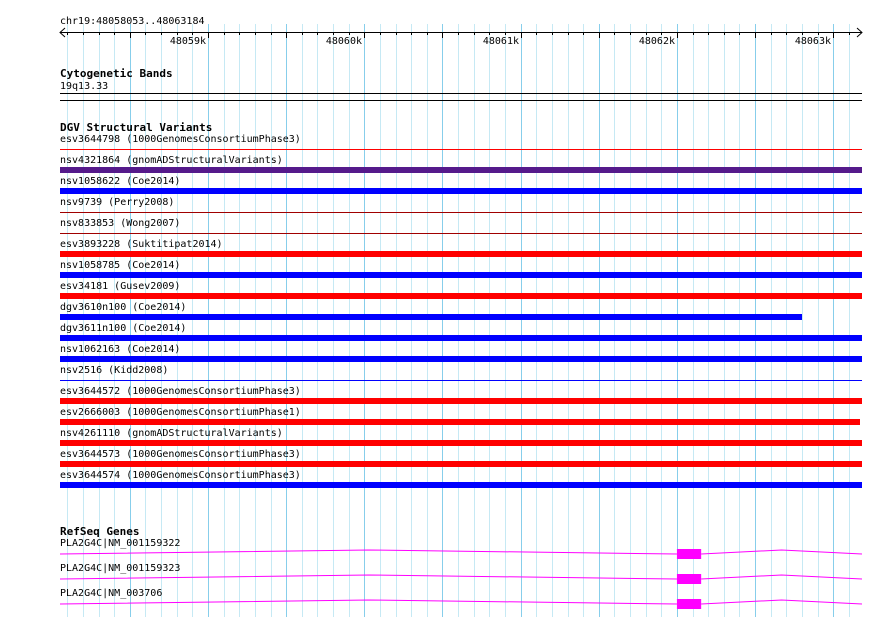 This screenshot has height=617, width=890. I want to click on dgv-feature-label: dgv3610n100 (Coe2014), so click(123, 307).